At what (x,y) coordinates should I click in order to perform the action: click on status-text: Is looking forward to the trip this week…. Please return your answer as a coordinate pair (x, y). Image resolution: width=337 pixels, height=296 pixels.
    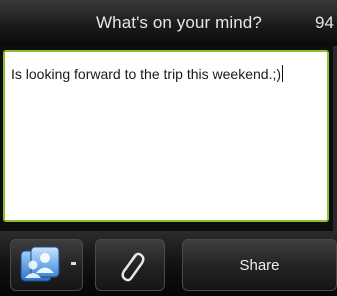
    Looking at the image, I should click on (146, 74).